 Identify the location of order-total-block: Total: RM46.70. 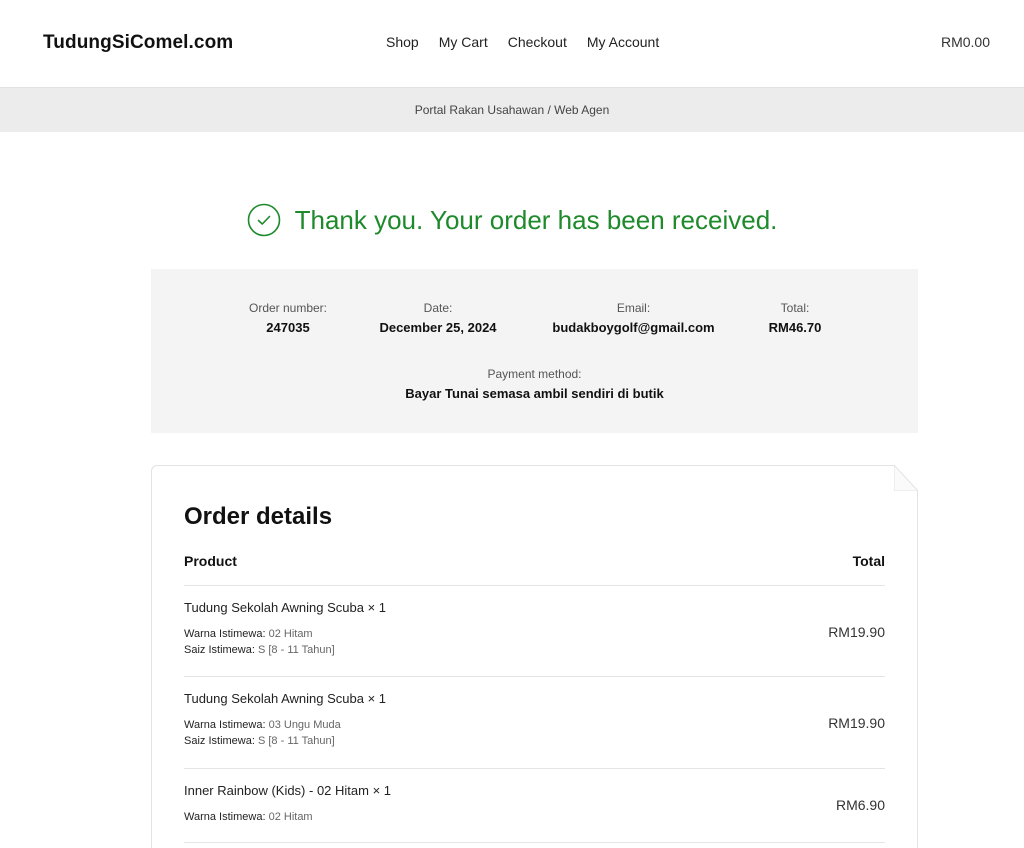
(795, 318).